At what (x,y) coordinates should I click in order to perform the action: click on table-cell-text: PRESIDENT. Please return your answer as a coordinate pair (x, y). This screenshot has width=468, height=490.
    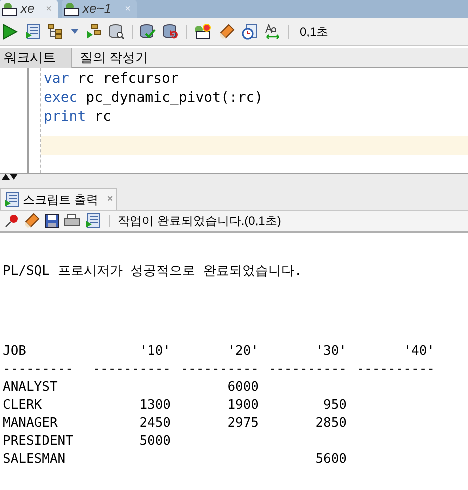
    Looking at the image, I should click on (38, 442).